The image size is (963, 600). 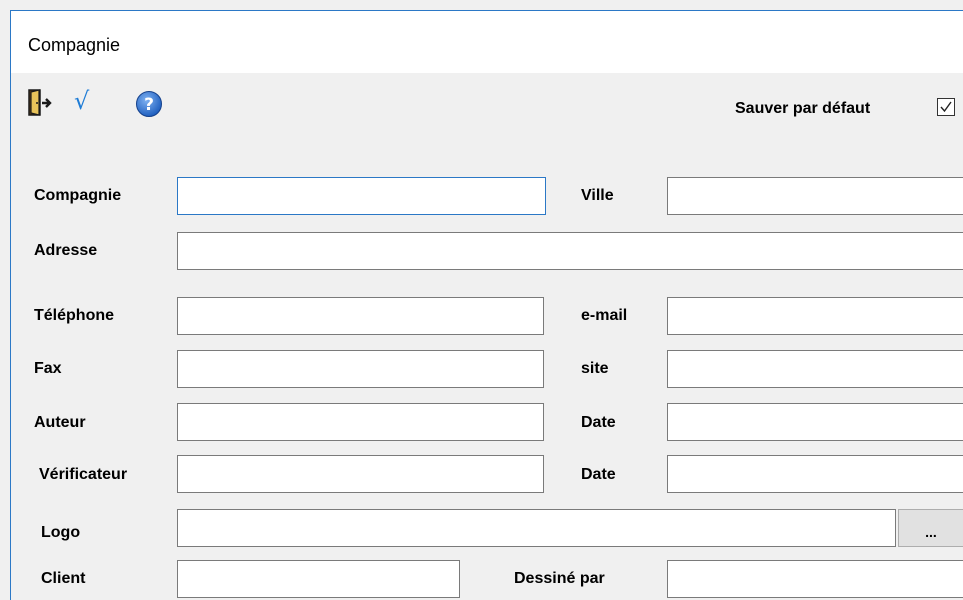 What do you see at coordinates (815, 369) in the screenshot?
I see `site-input` at bounding box center [815, 369].